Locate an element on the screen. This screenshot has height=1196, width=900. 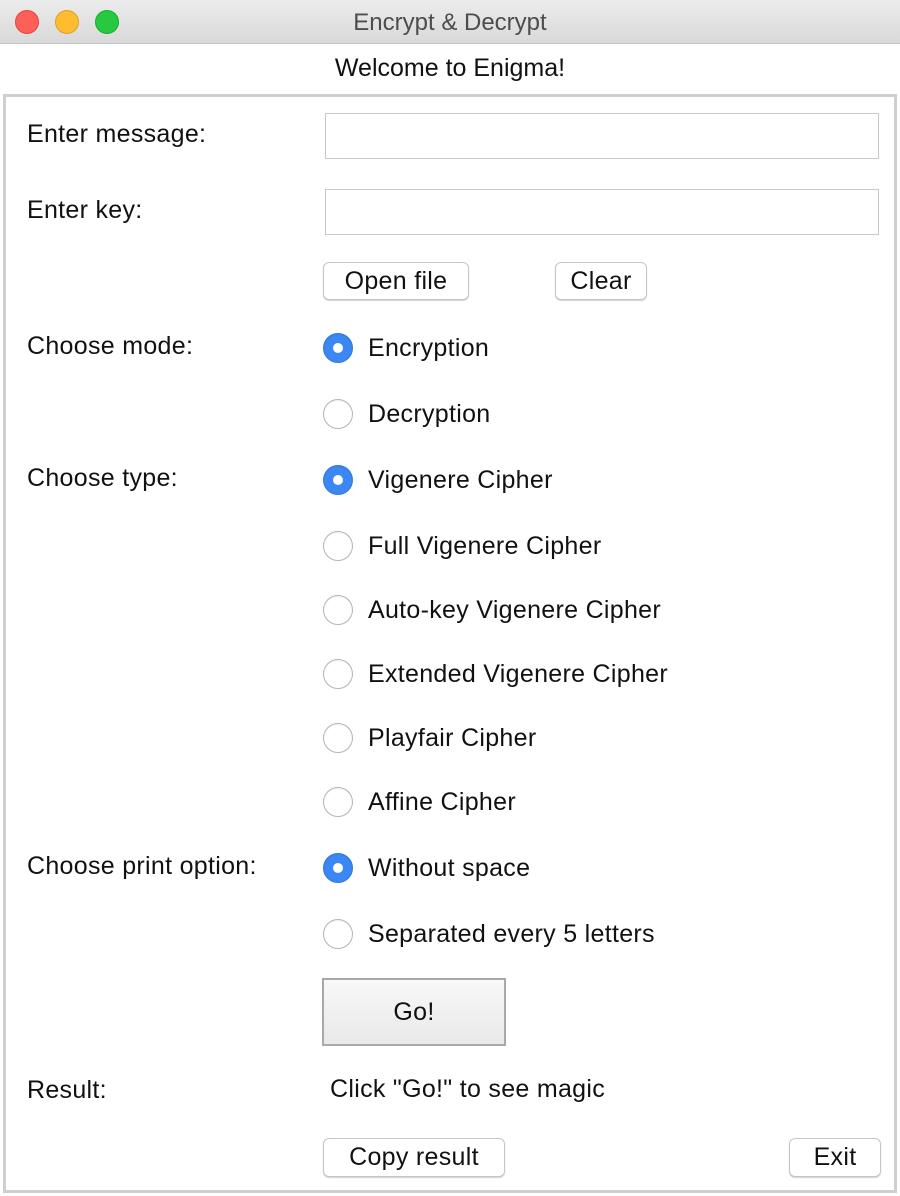
message-label: Enter message: is located at coordinates (117, 134).